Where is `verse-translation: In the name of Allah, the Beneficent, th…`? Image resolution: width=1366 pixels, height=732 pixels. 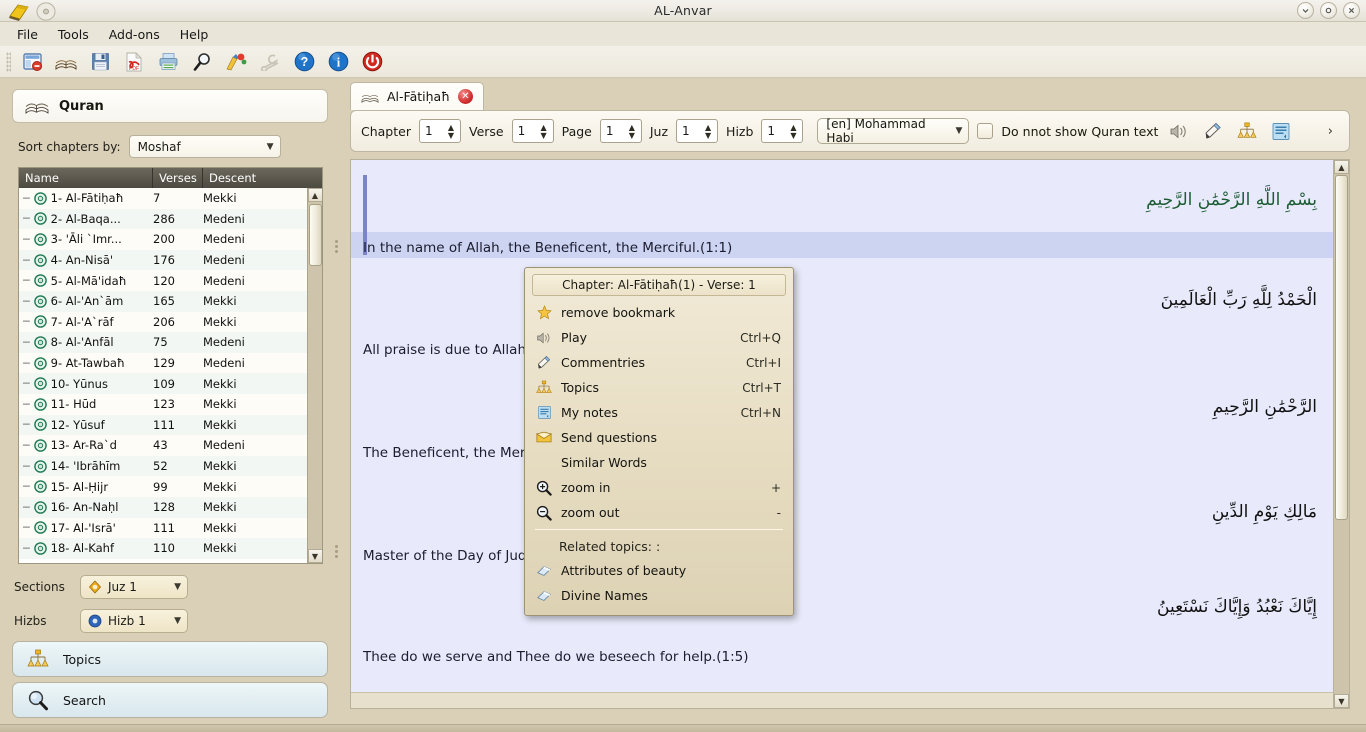 verse-translation: In the name of Allah, the Beneficent, th… is located at coordinates (547, 248).